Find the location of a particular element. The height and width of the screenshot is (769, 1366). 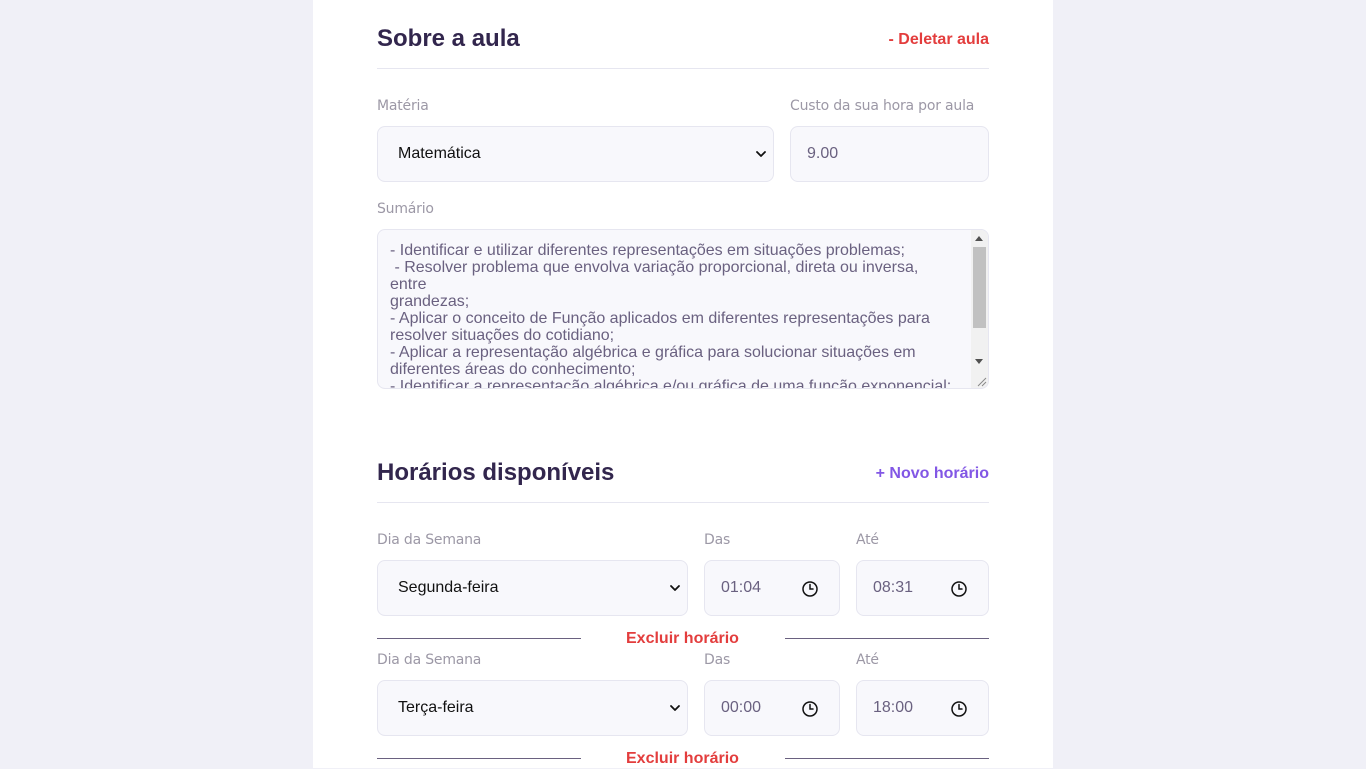

cost-input: 9.00 is located at coordinates (889, 154).